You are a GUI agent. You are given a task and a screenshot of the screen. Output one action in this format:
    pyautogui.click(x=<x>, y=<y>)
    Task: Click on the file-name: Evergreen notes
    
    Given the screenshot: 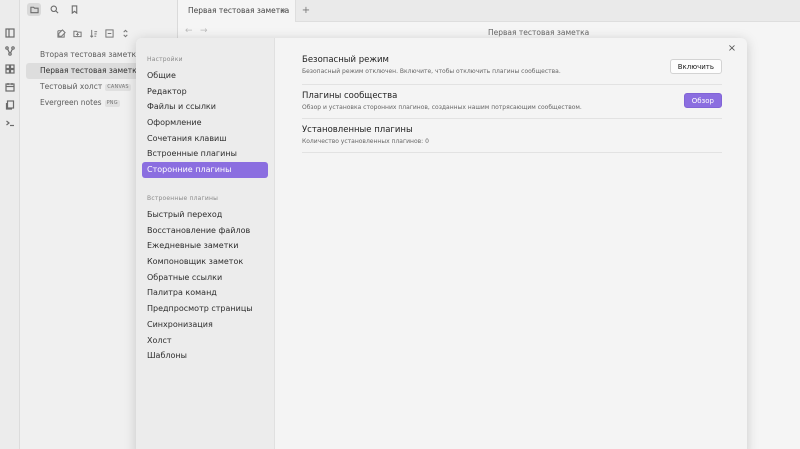 What is the action you would take?
    pyautogui.click(x=71, y=102)
    